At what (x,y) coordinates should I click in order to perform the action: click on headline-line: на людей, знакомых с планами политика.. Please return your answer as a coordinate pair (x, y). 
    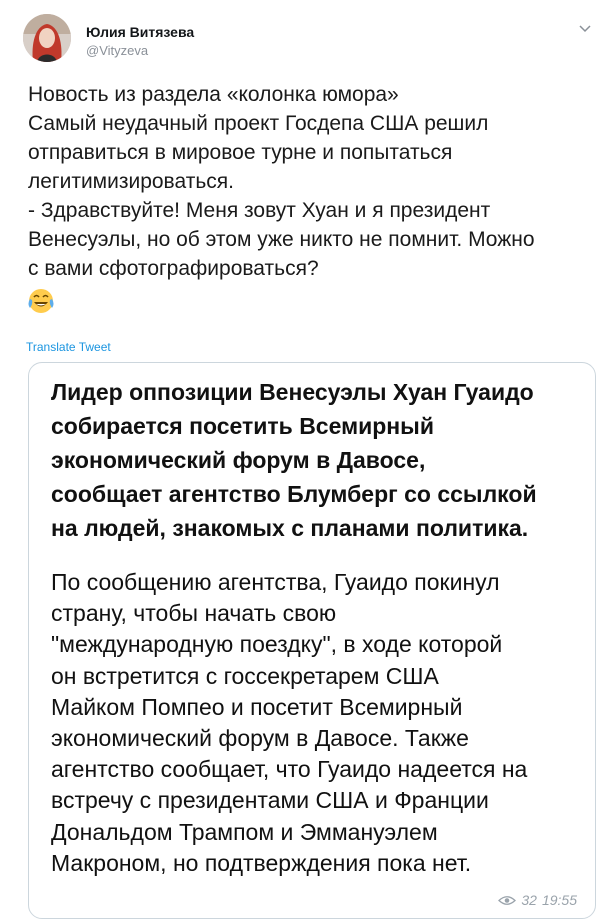
    Looking at the image, I should click on (290, 528).